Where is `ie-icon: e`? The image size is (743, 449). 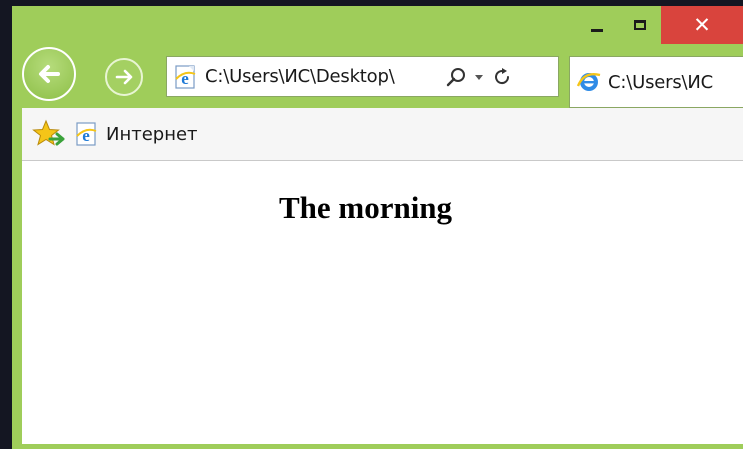
ie-icon: e is located at coordinates (86, 134).